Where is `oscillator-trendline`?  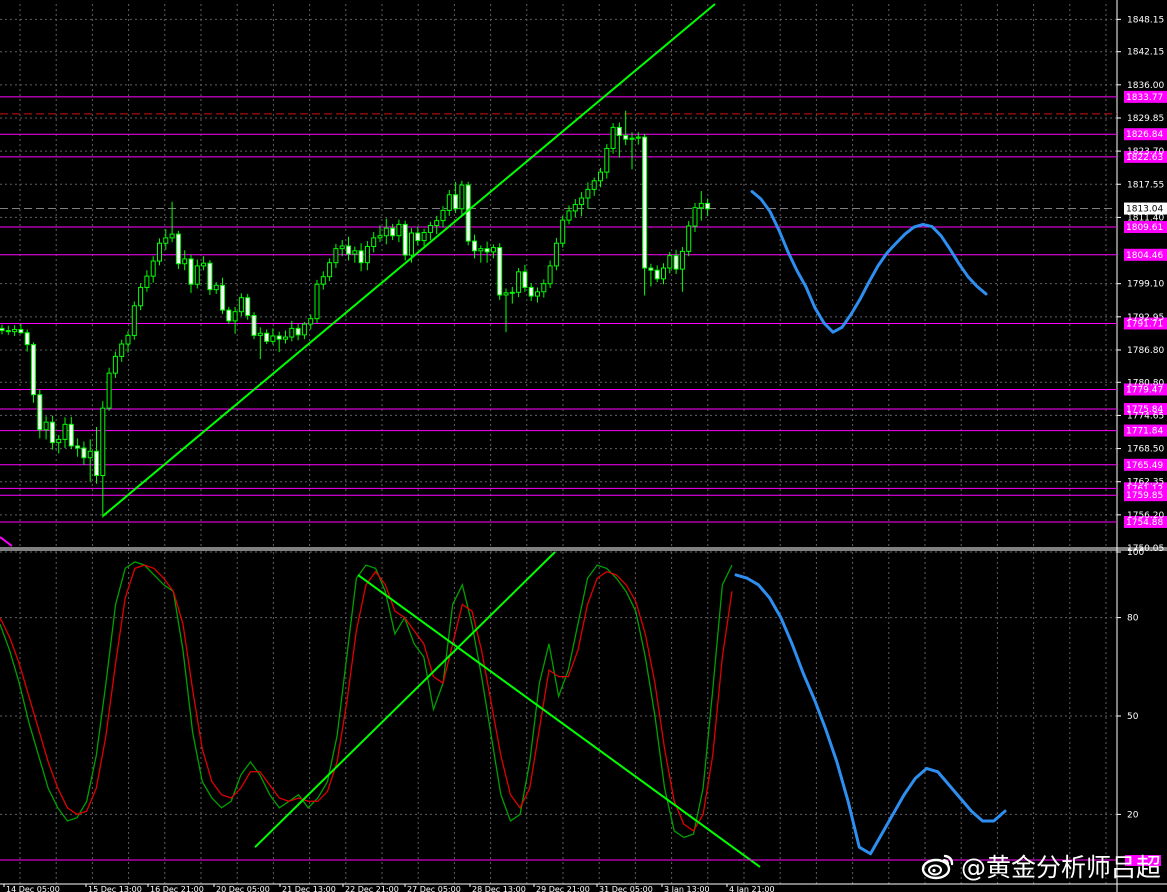 oscillator-trendline is located at coordinates (405, 699).